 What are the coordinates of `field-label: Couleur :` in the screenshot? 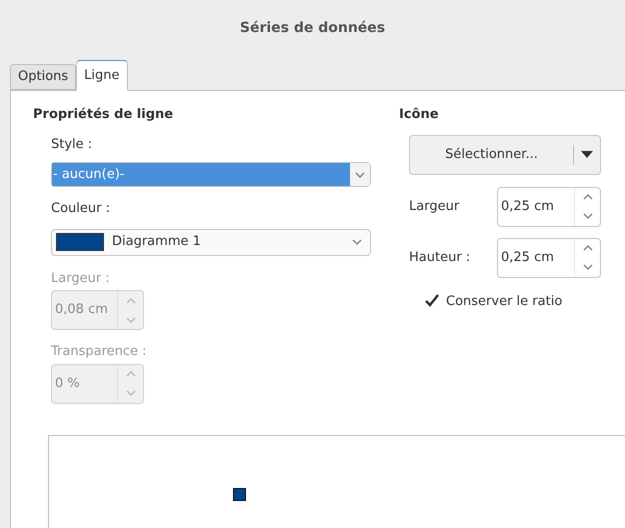 It's located at (81, 209).